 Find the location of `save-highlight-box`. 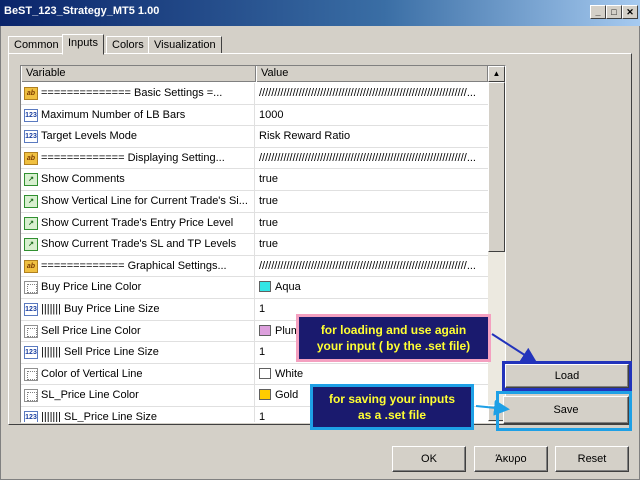

save-highlight-box is located at coordinates (564, 411).